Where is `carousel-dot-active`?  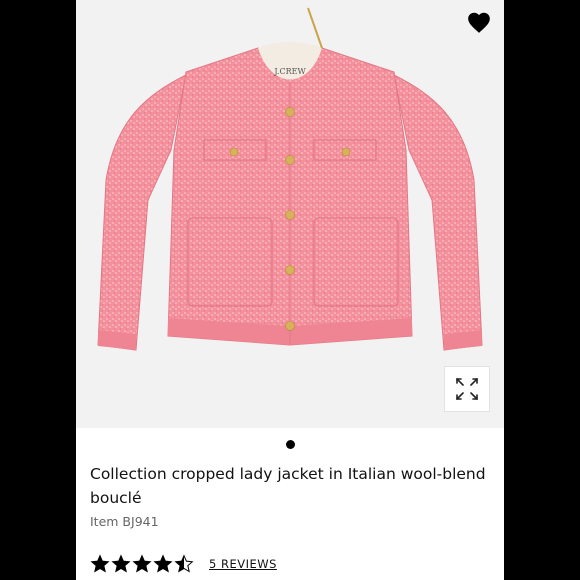 carousel-dot-active is located at coordinates (290, 444).